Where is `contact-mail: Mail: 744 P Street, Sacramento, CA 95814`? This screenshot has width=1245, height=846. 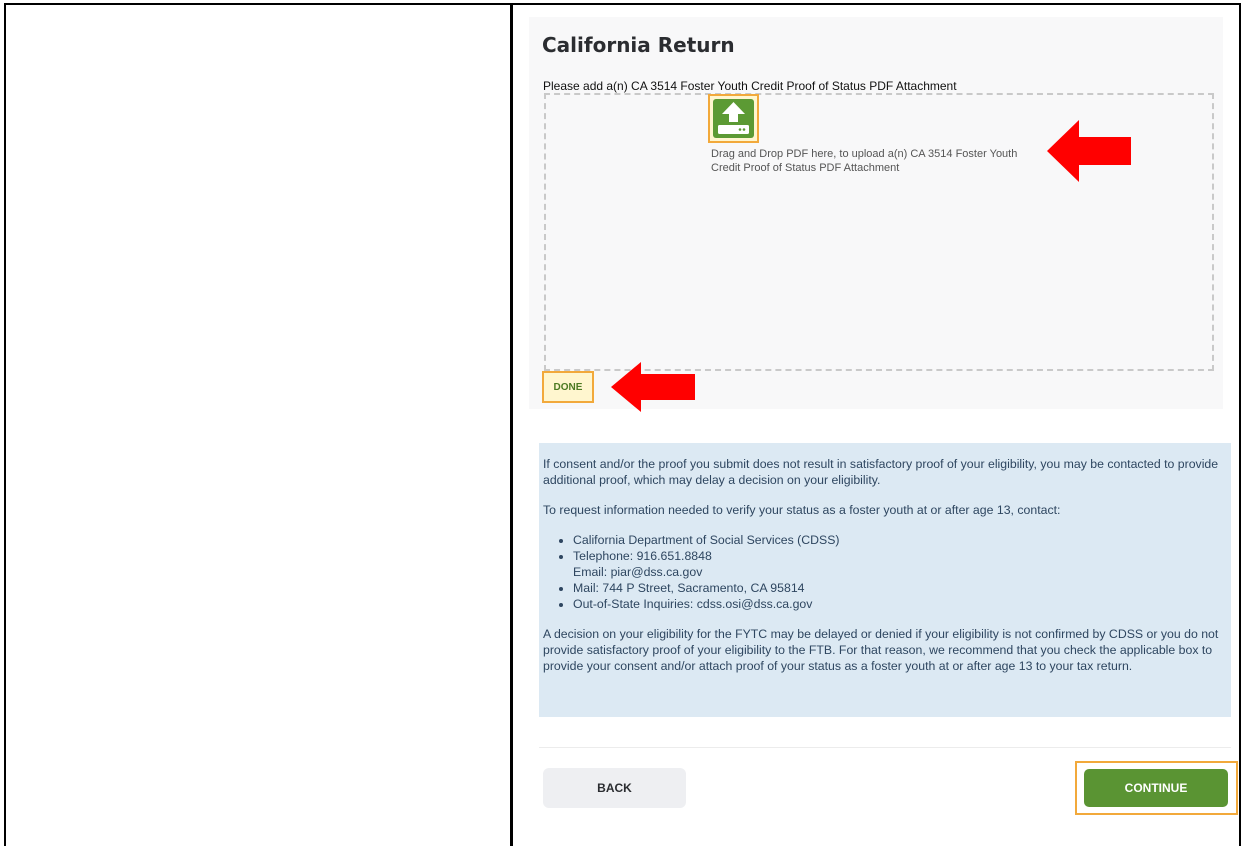 contact-mail: Mail: 744 P Street, Sacramento, CA 95814 is located at coordinates (900, 588).